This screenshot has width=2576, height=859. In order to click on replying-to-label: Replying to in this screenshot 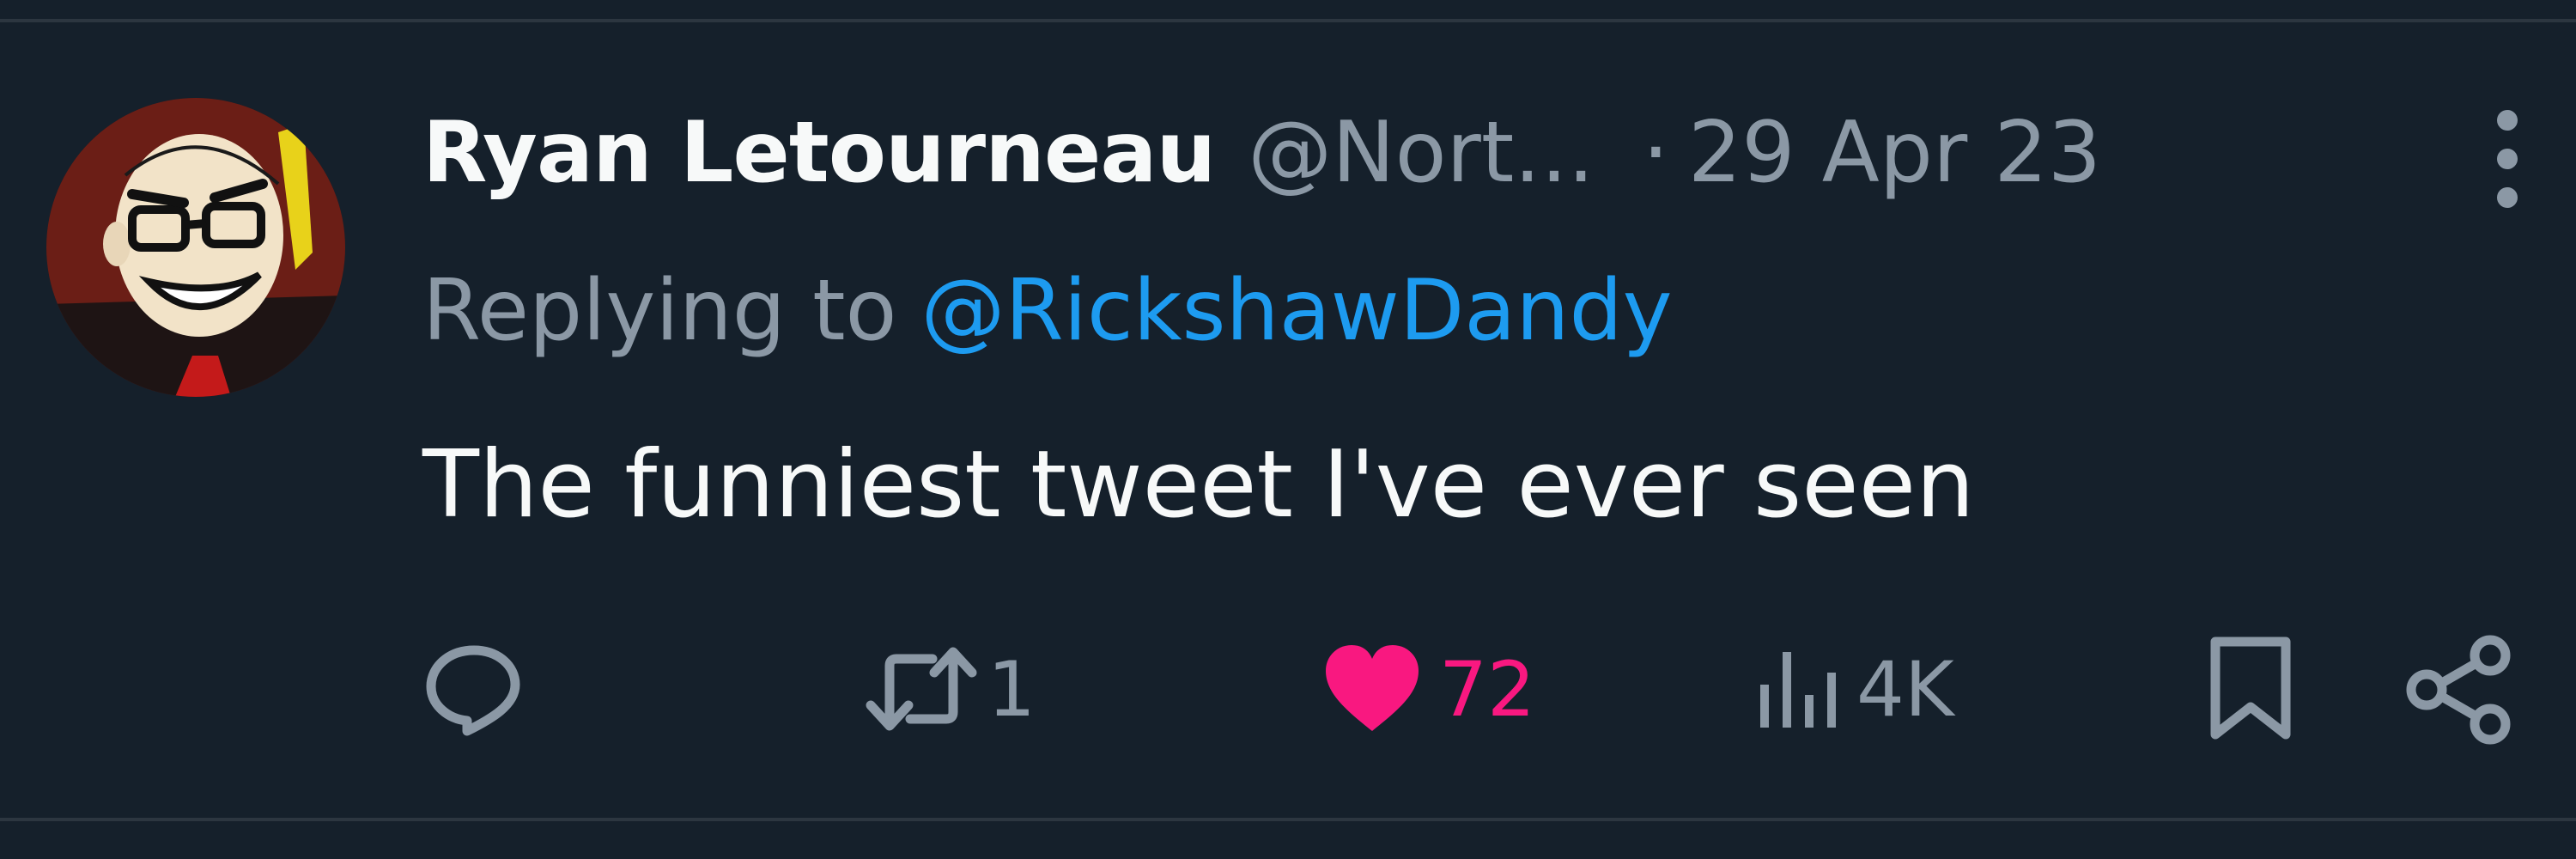, I will do `click(660, 311)`.